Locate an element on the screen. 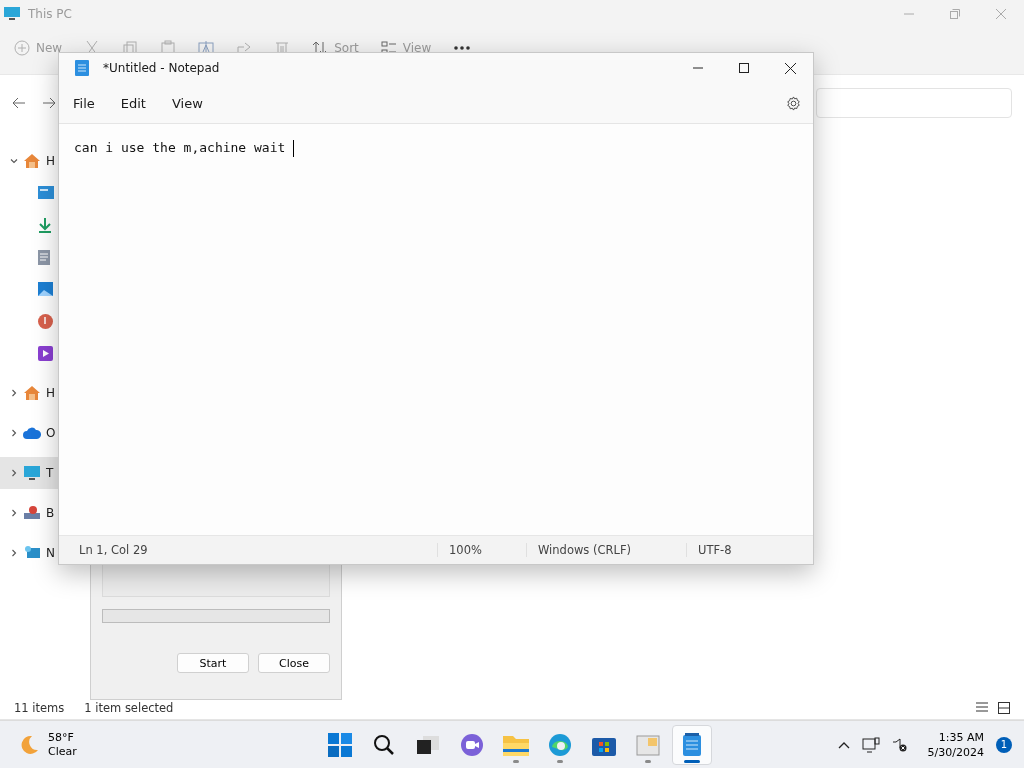 The width and height of the screenshot is (1024, 768). cursor-position: Ln 1, Col 29 is located at coordinates (113, 550).